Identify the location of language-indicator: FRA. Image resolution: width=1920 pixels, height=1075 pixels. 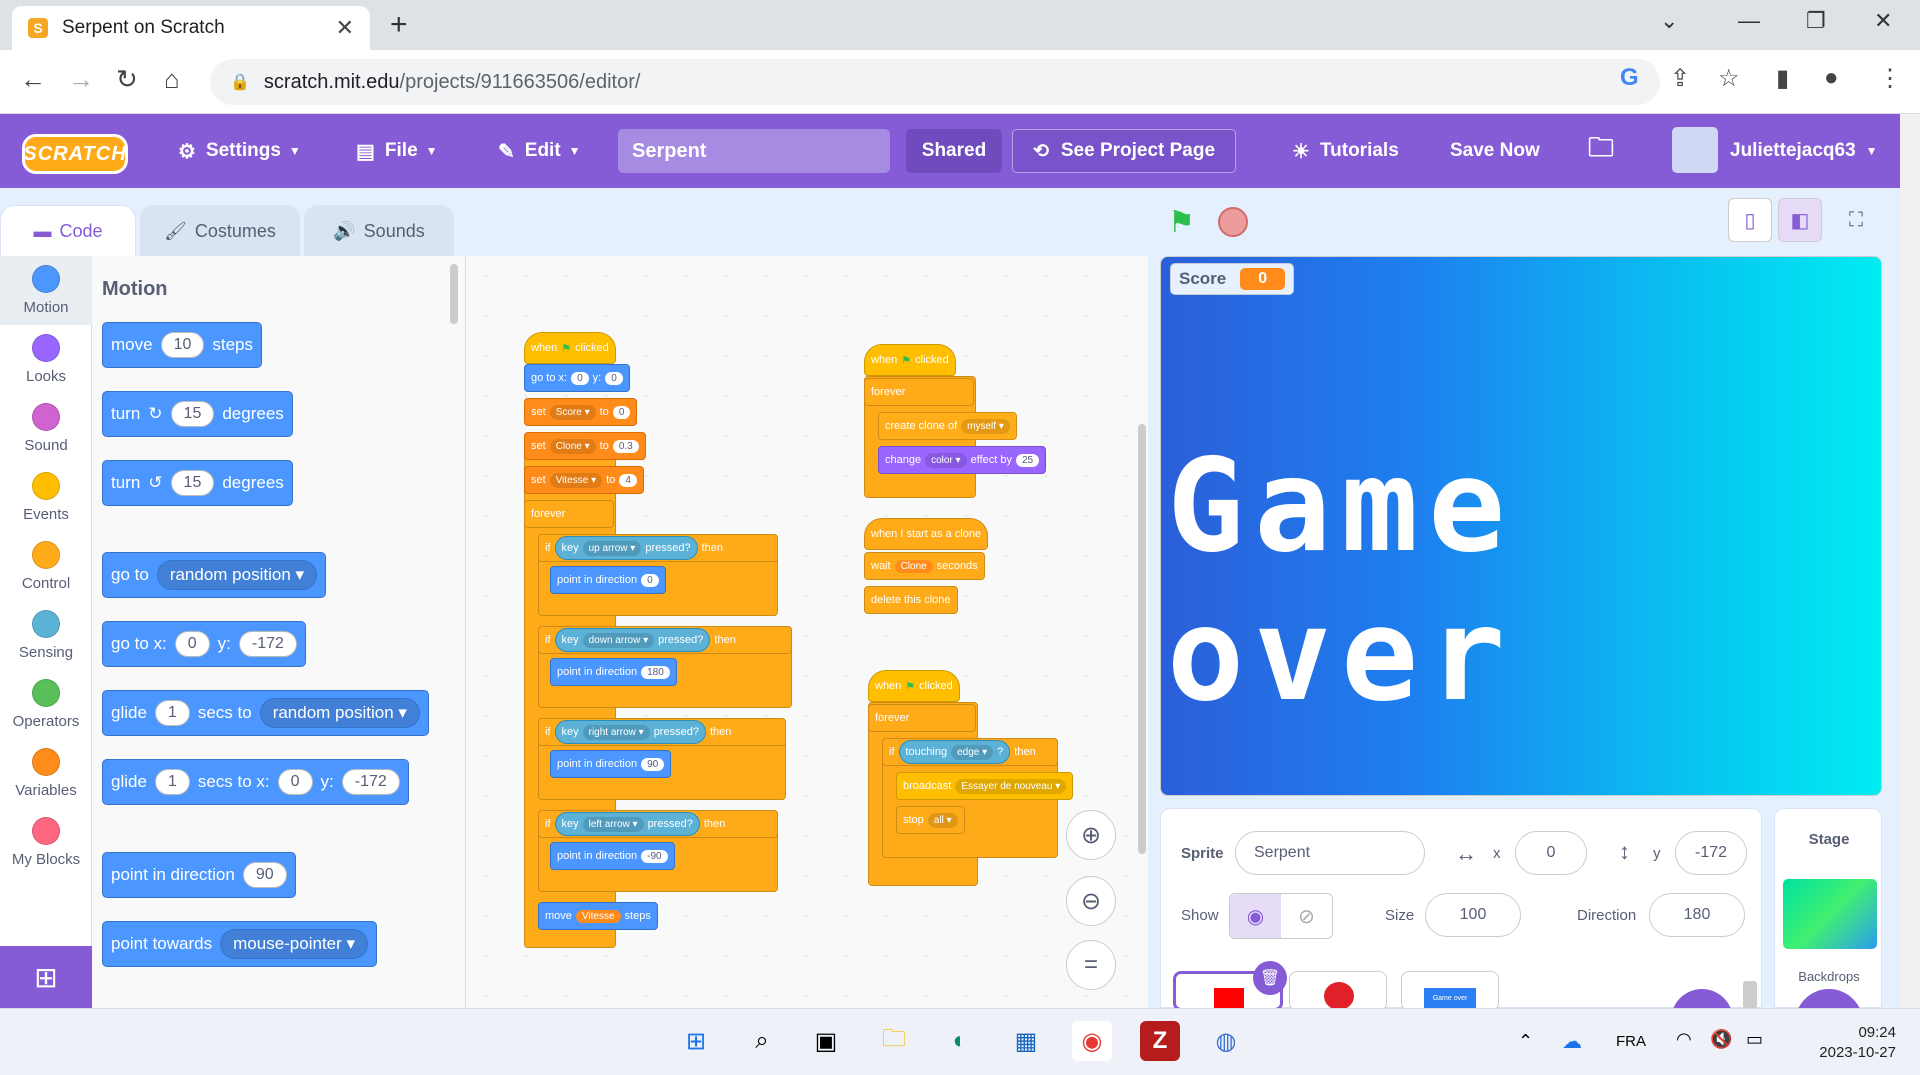
(1631, 1041).